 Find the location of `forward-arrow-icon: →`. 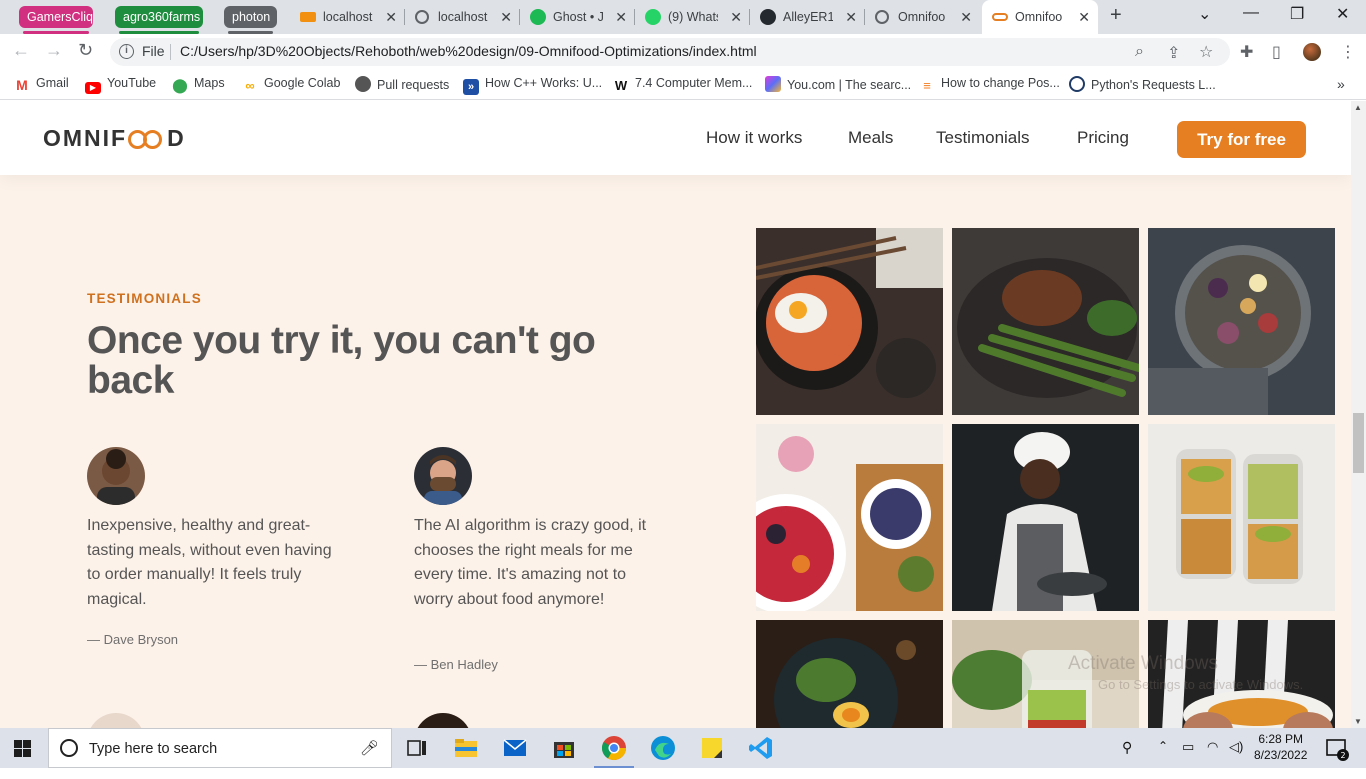

forward-arrow-icon: → is located at coordinates (54, 50).